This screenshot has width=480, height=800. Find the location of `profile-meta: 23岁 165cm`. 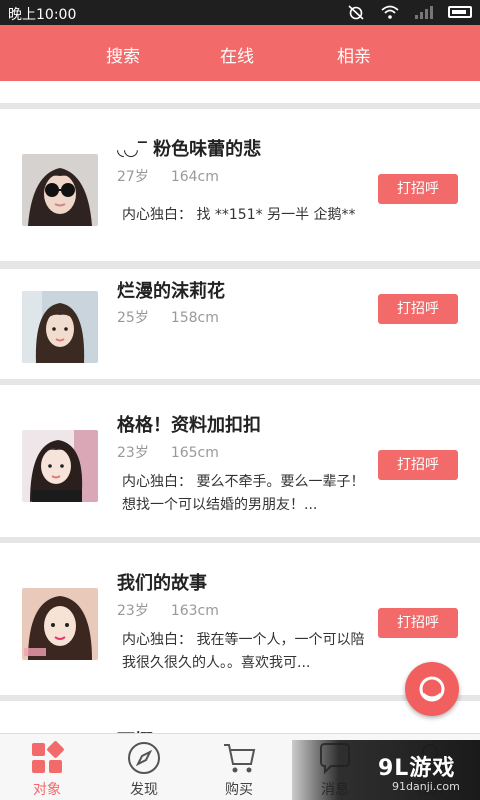

profile-meta: 23岁 165cm is located at coordinates (168, 452).